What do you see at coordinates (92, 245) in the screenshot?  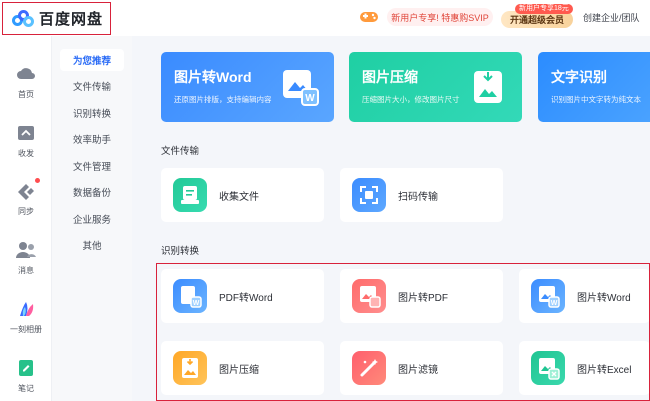 I see `category-other: 其他` at bounding box center [92, 245].